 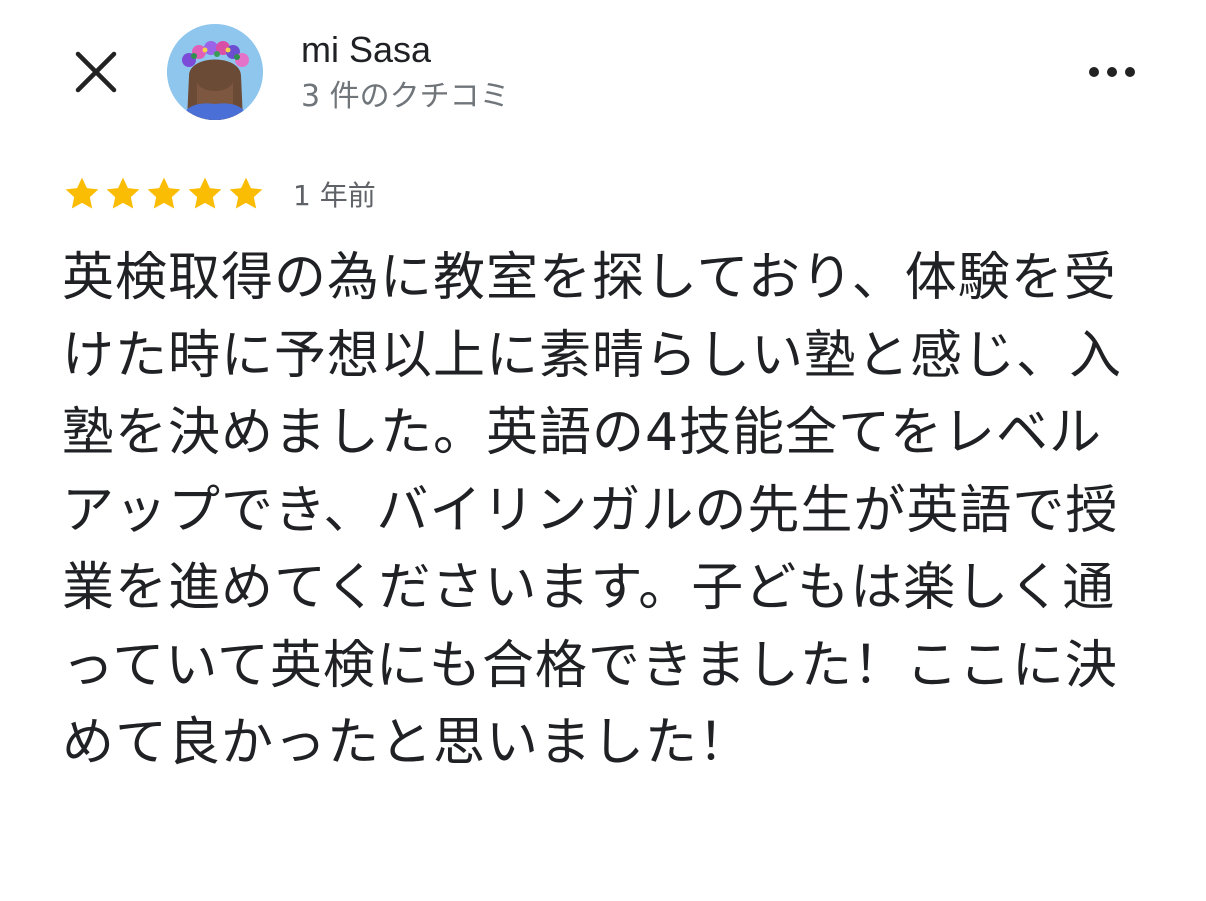 I want to click on close-button, so click(x=96, y=72).